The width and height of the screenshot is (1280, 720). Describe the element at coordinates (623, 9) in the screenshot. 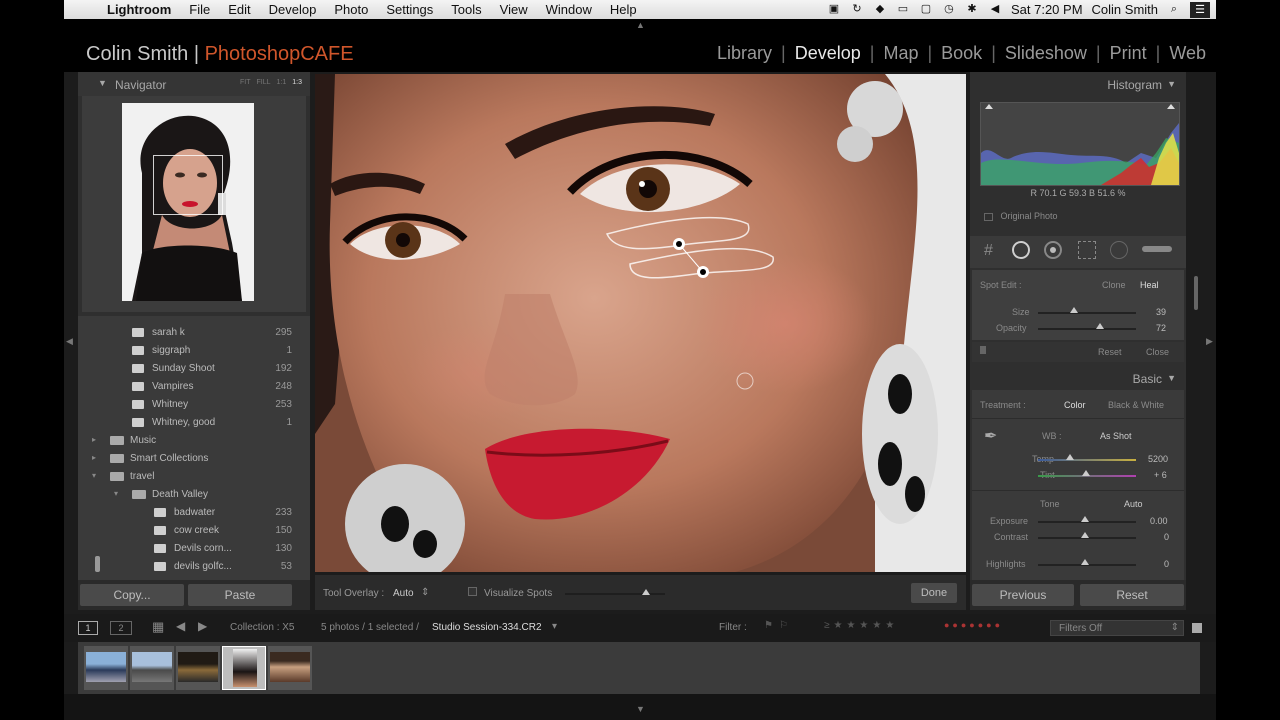

I see `menu-help: Help` at that location.